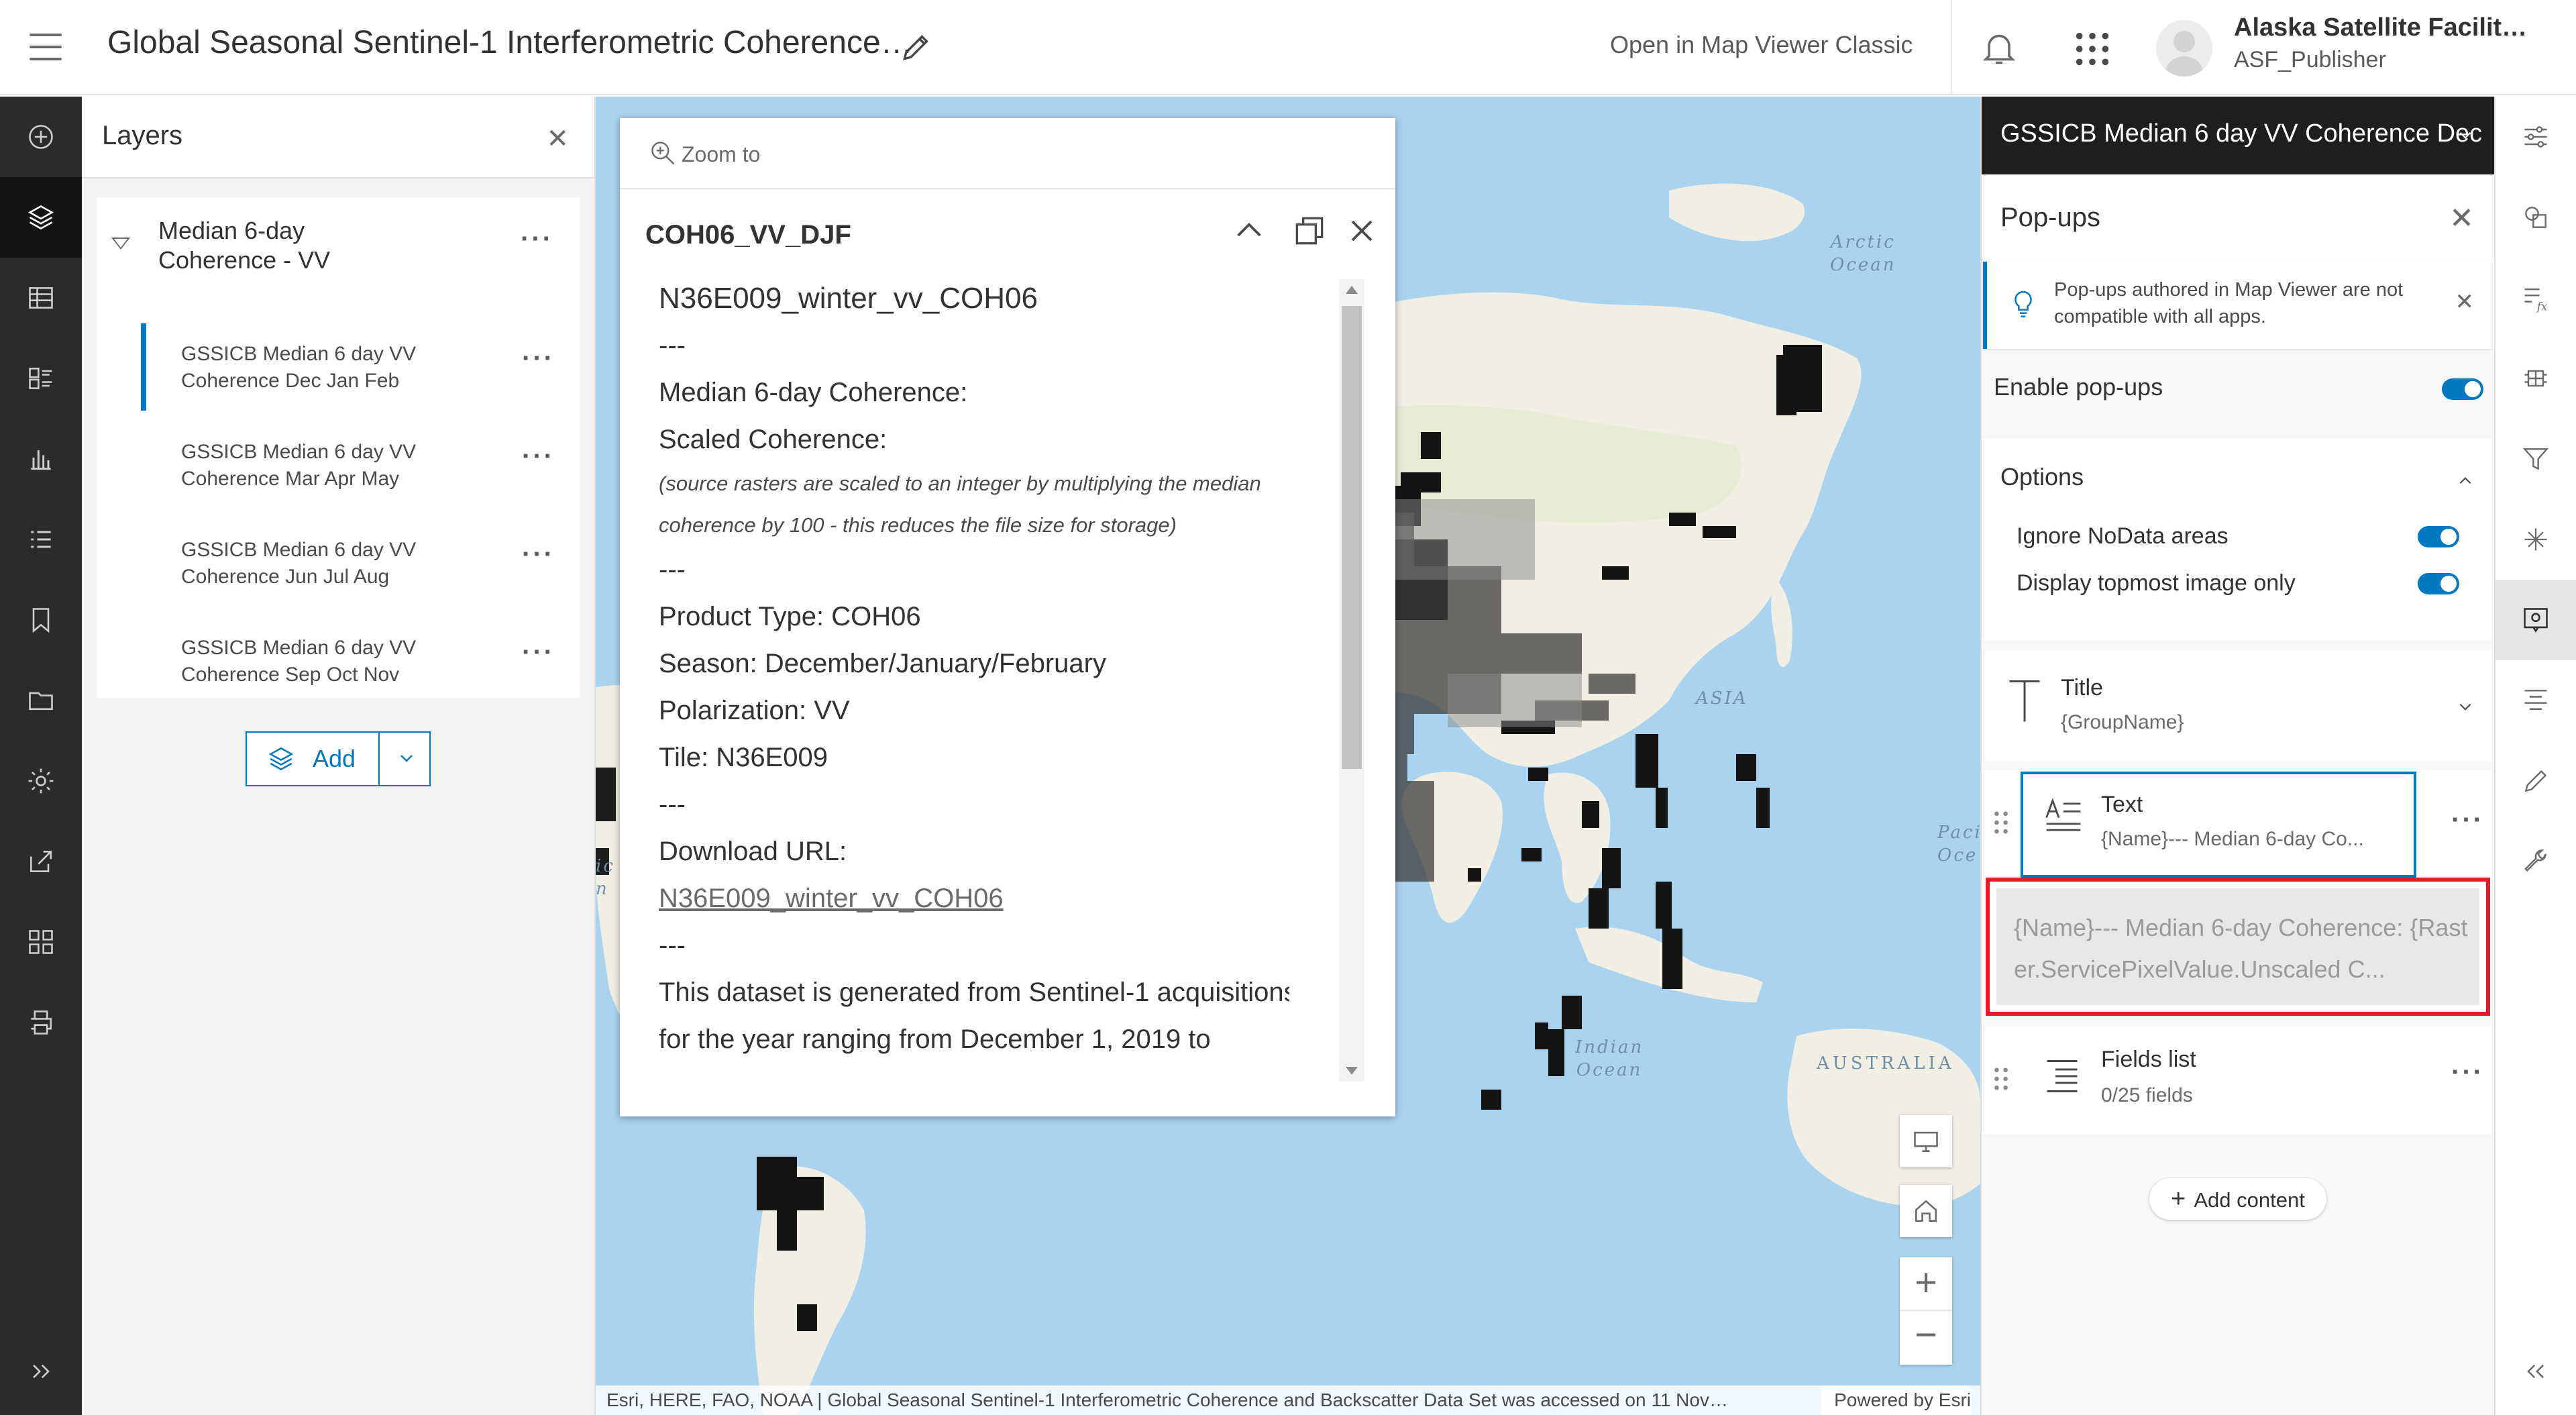 This screenshot has width=2576, height=1415. I want to click on properties-button, so click(2536, 137).